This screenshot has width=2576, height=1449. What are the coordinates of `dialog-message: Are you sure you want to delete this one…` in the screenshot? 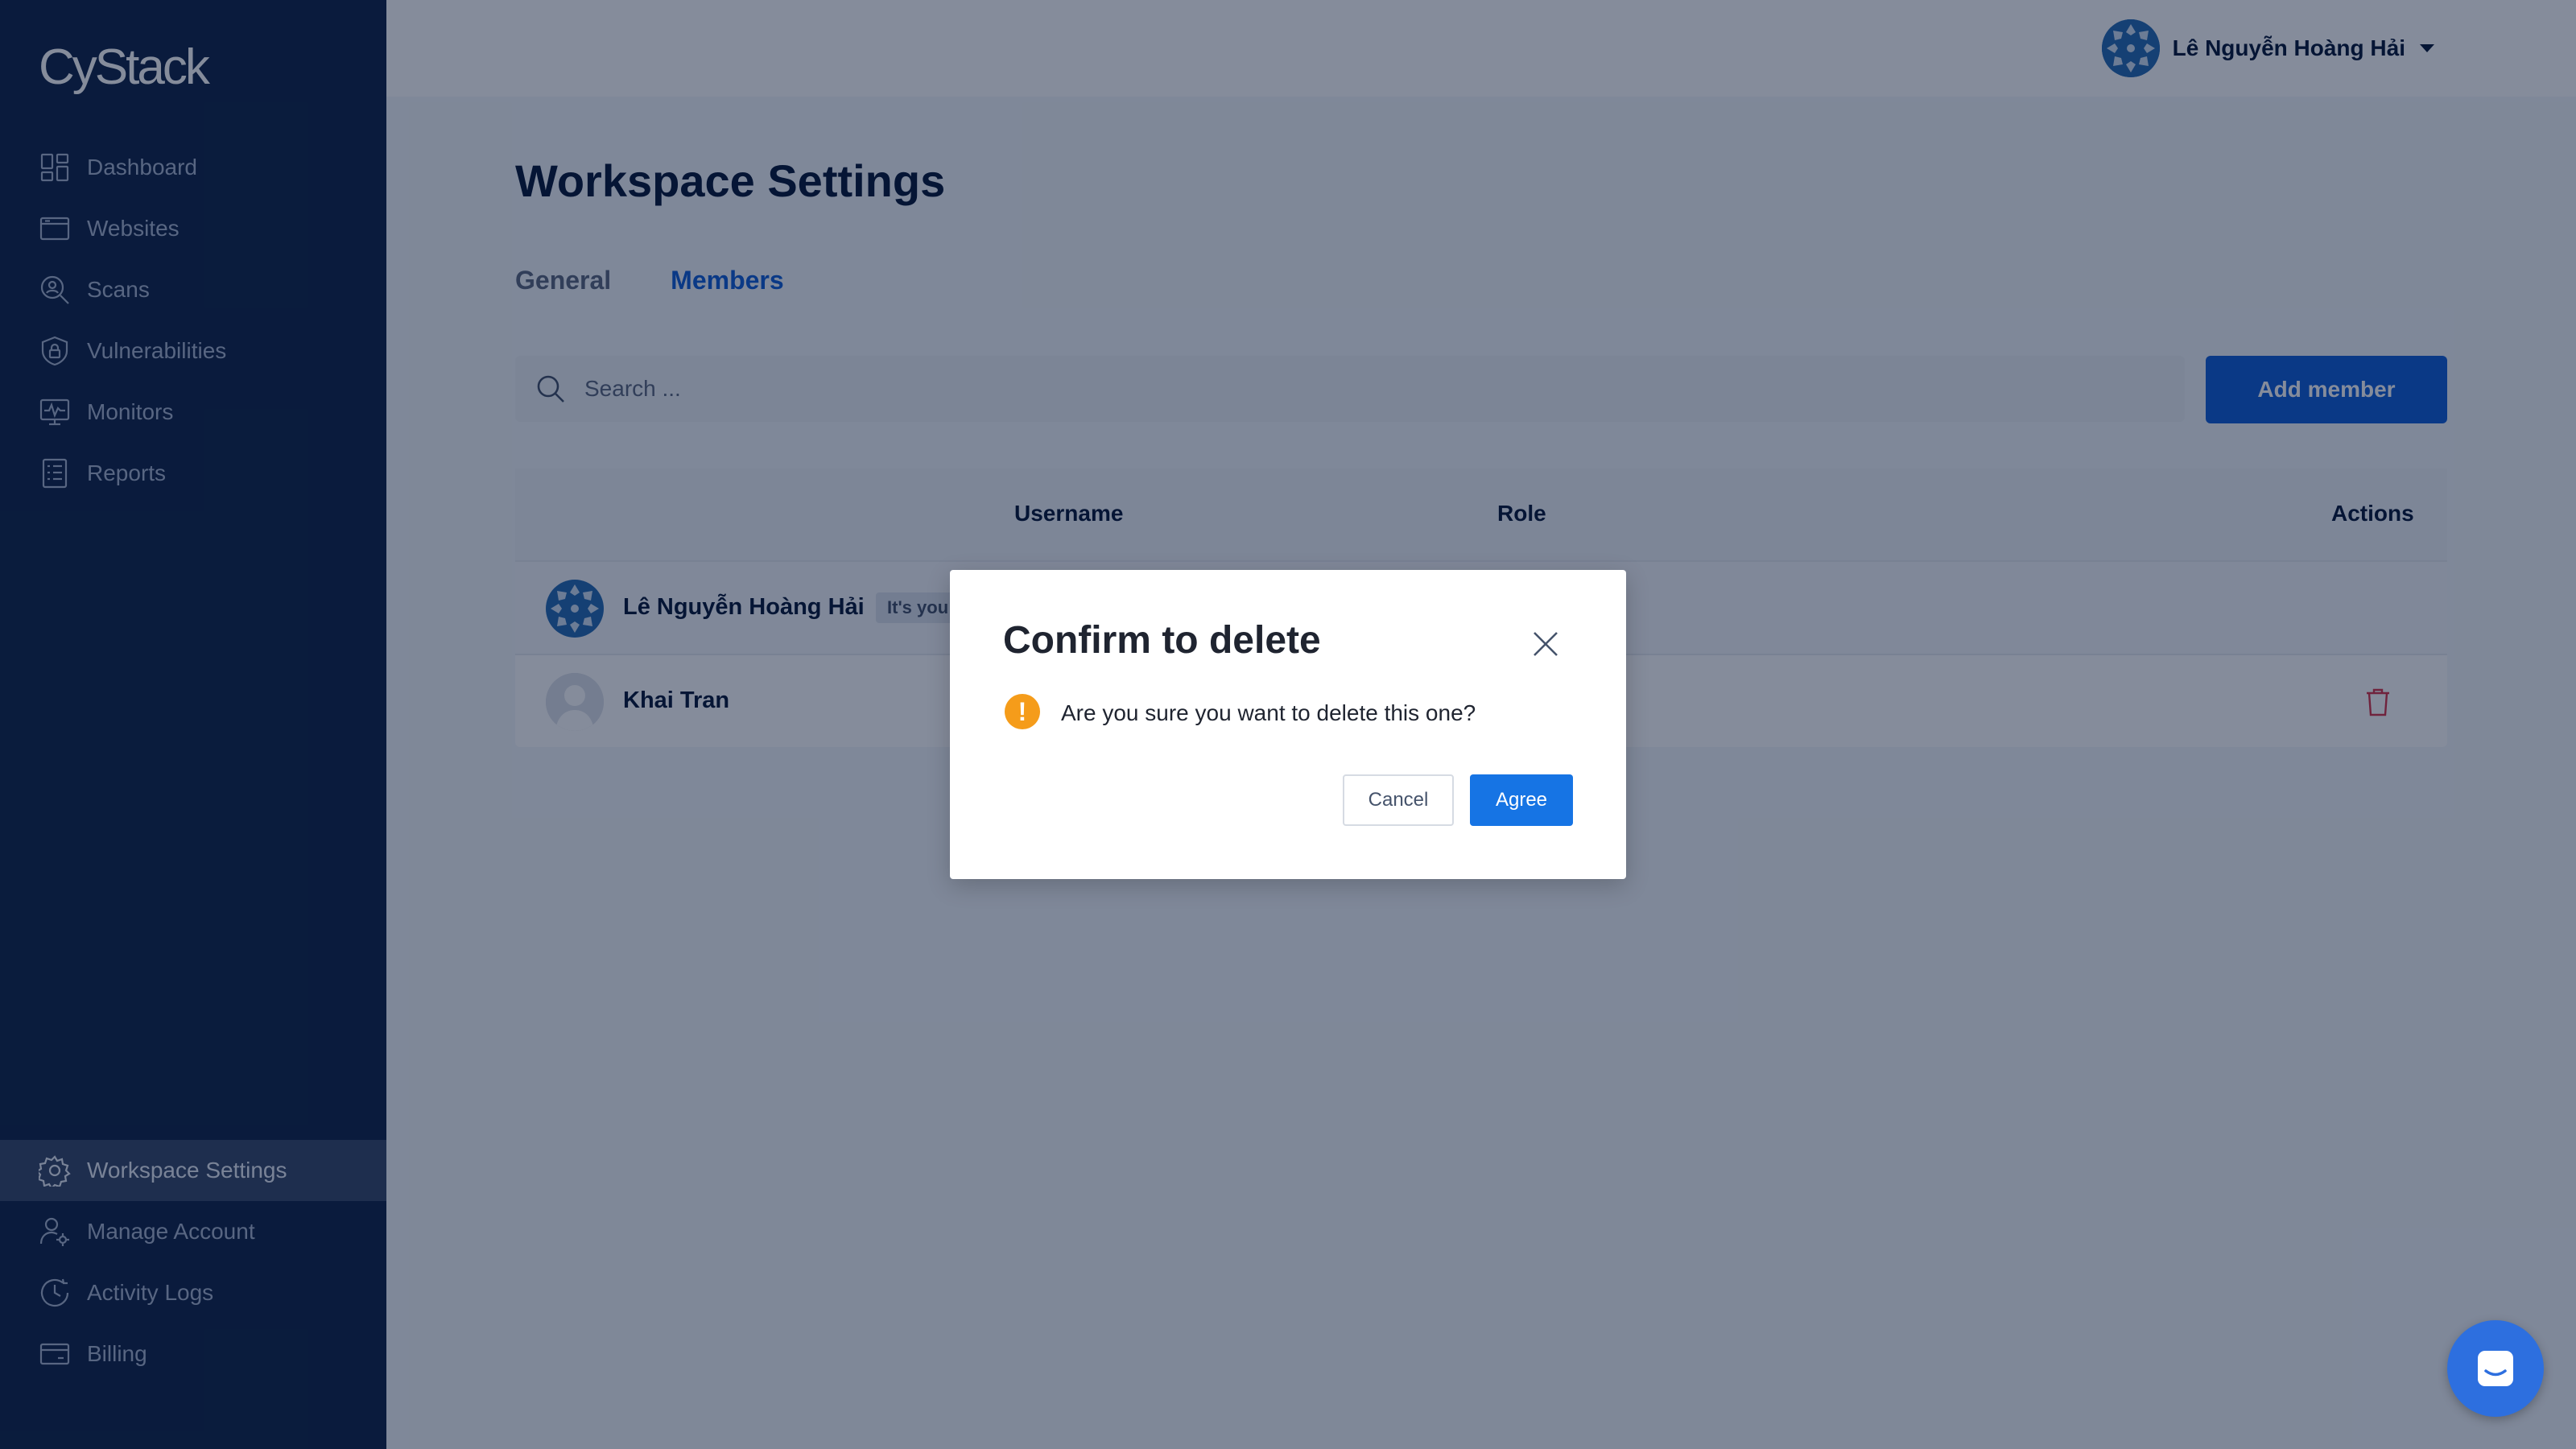 It's located at (1268, 712).